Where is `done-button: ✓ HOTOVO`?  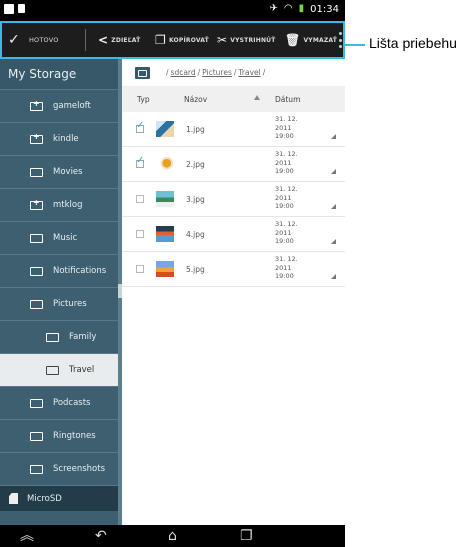 done-button: ✓ HOTOVO is located at coordinates (33, 40).